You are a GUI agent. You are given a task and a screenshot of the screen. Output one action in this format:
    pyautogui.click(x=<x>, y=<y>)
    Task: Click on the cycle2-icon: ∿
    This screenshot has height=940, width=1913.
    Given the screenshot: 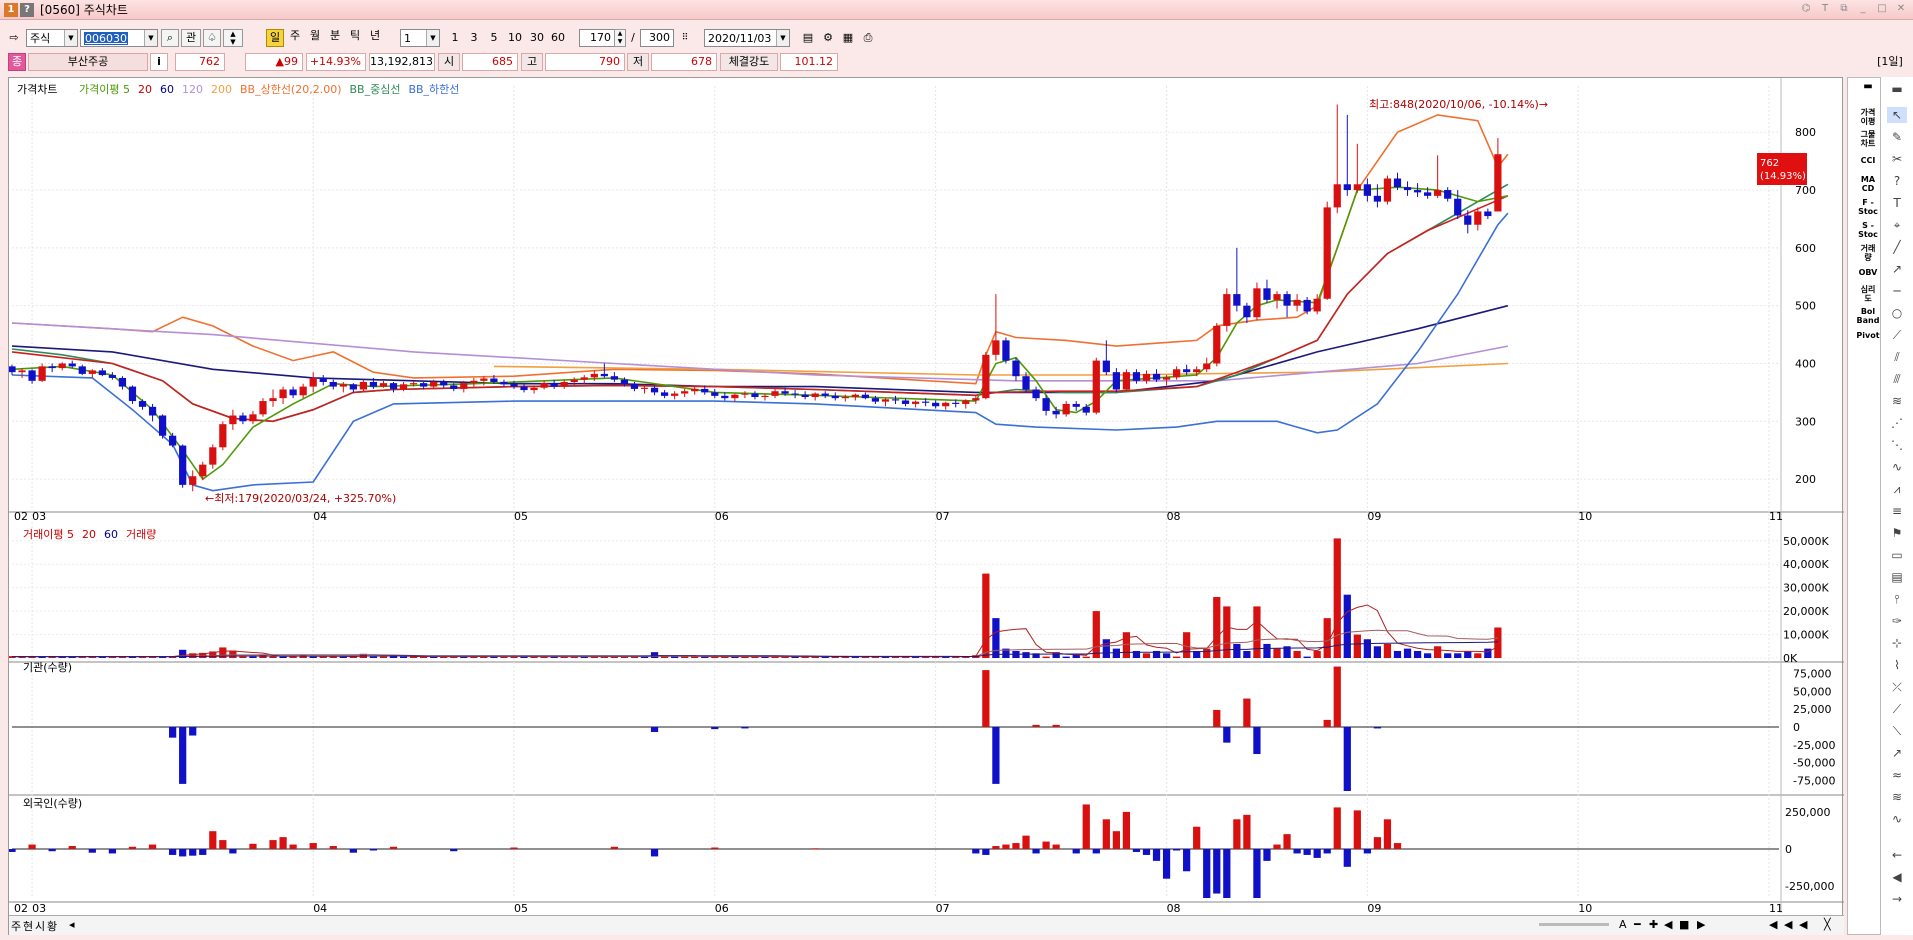 What is the action you would take?
    pyautogui.click(x=1897, y=819)
    